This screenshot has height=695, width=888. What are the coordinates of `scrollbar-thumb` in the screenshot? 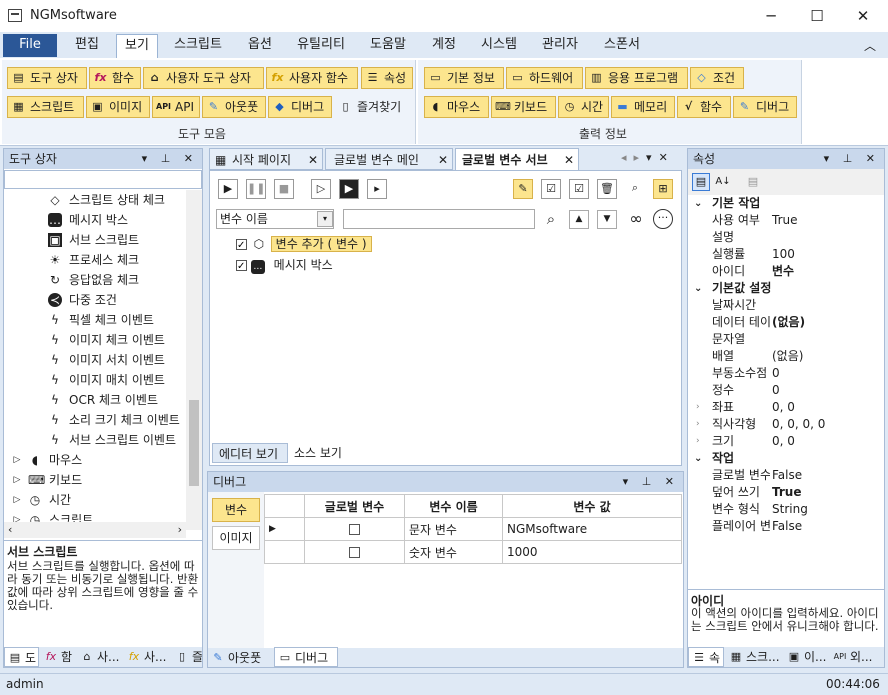 It's located at (194, 443).